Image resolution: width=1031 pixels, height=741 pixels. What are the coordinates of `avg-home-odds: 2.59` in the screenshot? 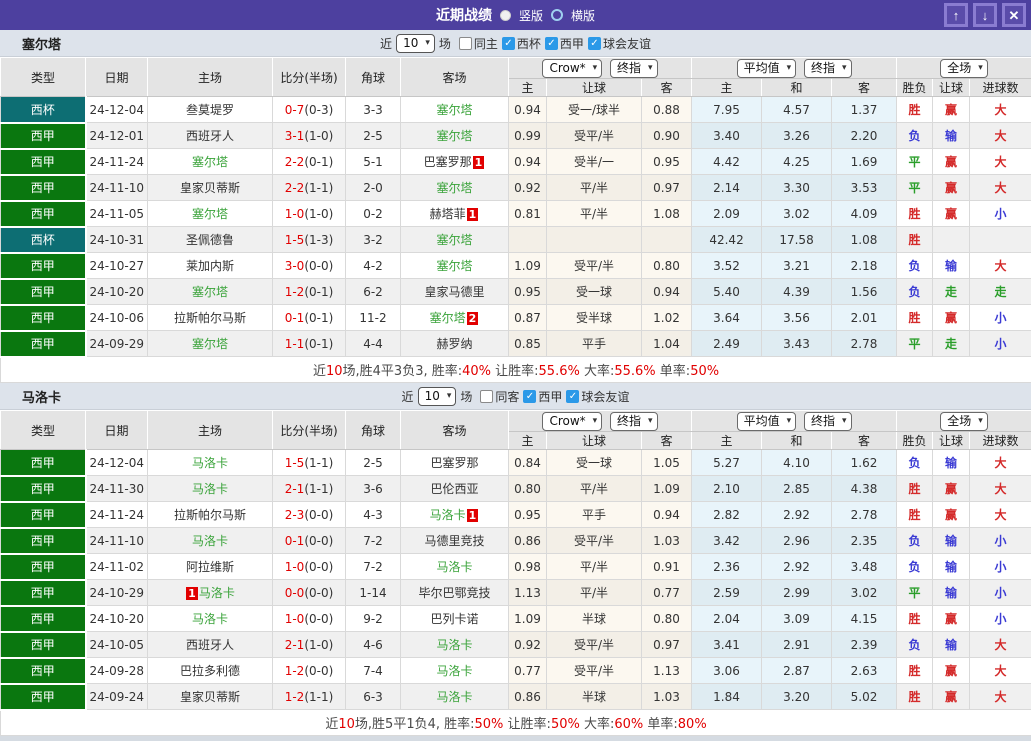 It's located at (727, 593).